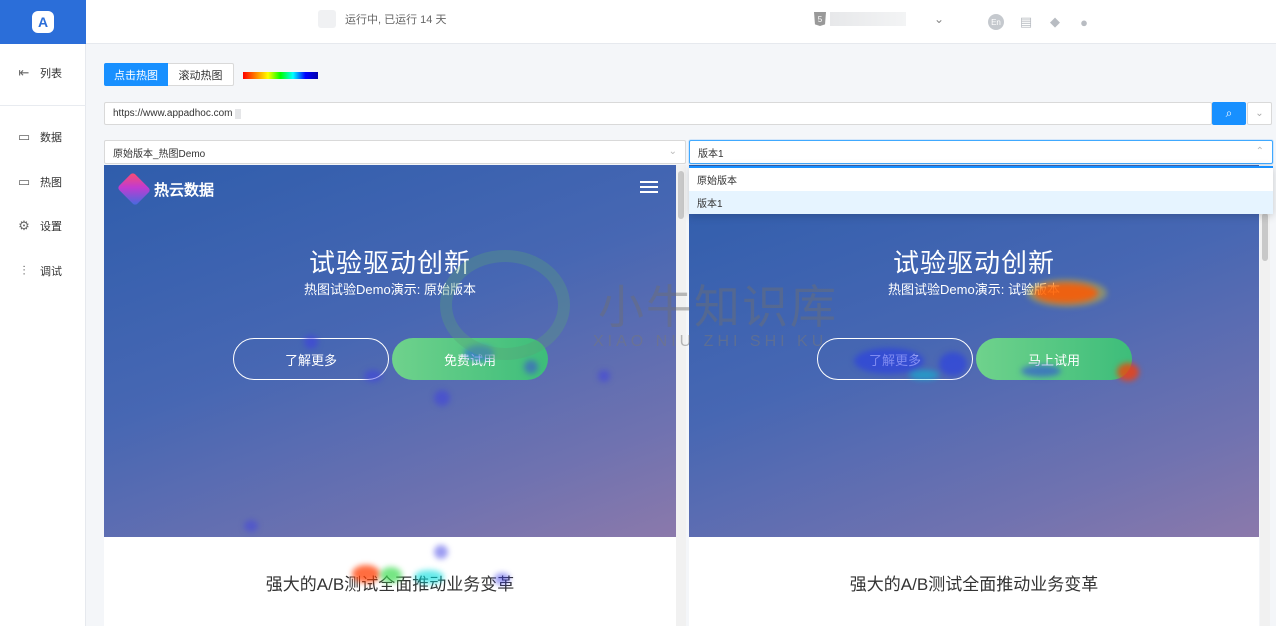  Describe the element at coordinates (24, 136) in the screenshot. I see `monitor-chart-icon: ▭` at that location.